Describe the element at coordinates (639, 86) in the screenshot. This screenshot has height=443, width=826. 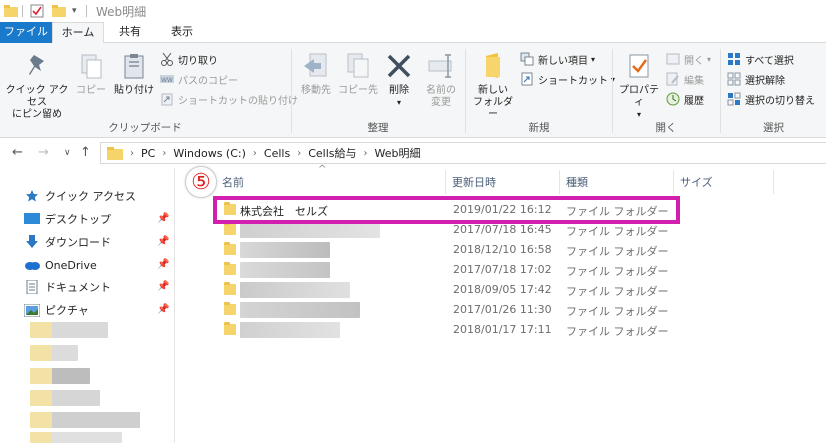
I see `properties-button: プロパティ ▾` at that location.